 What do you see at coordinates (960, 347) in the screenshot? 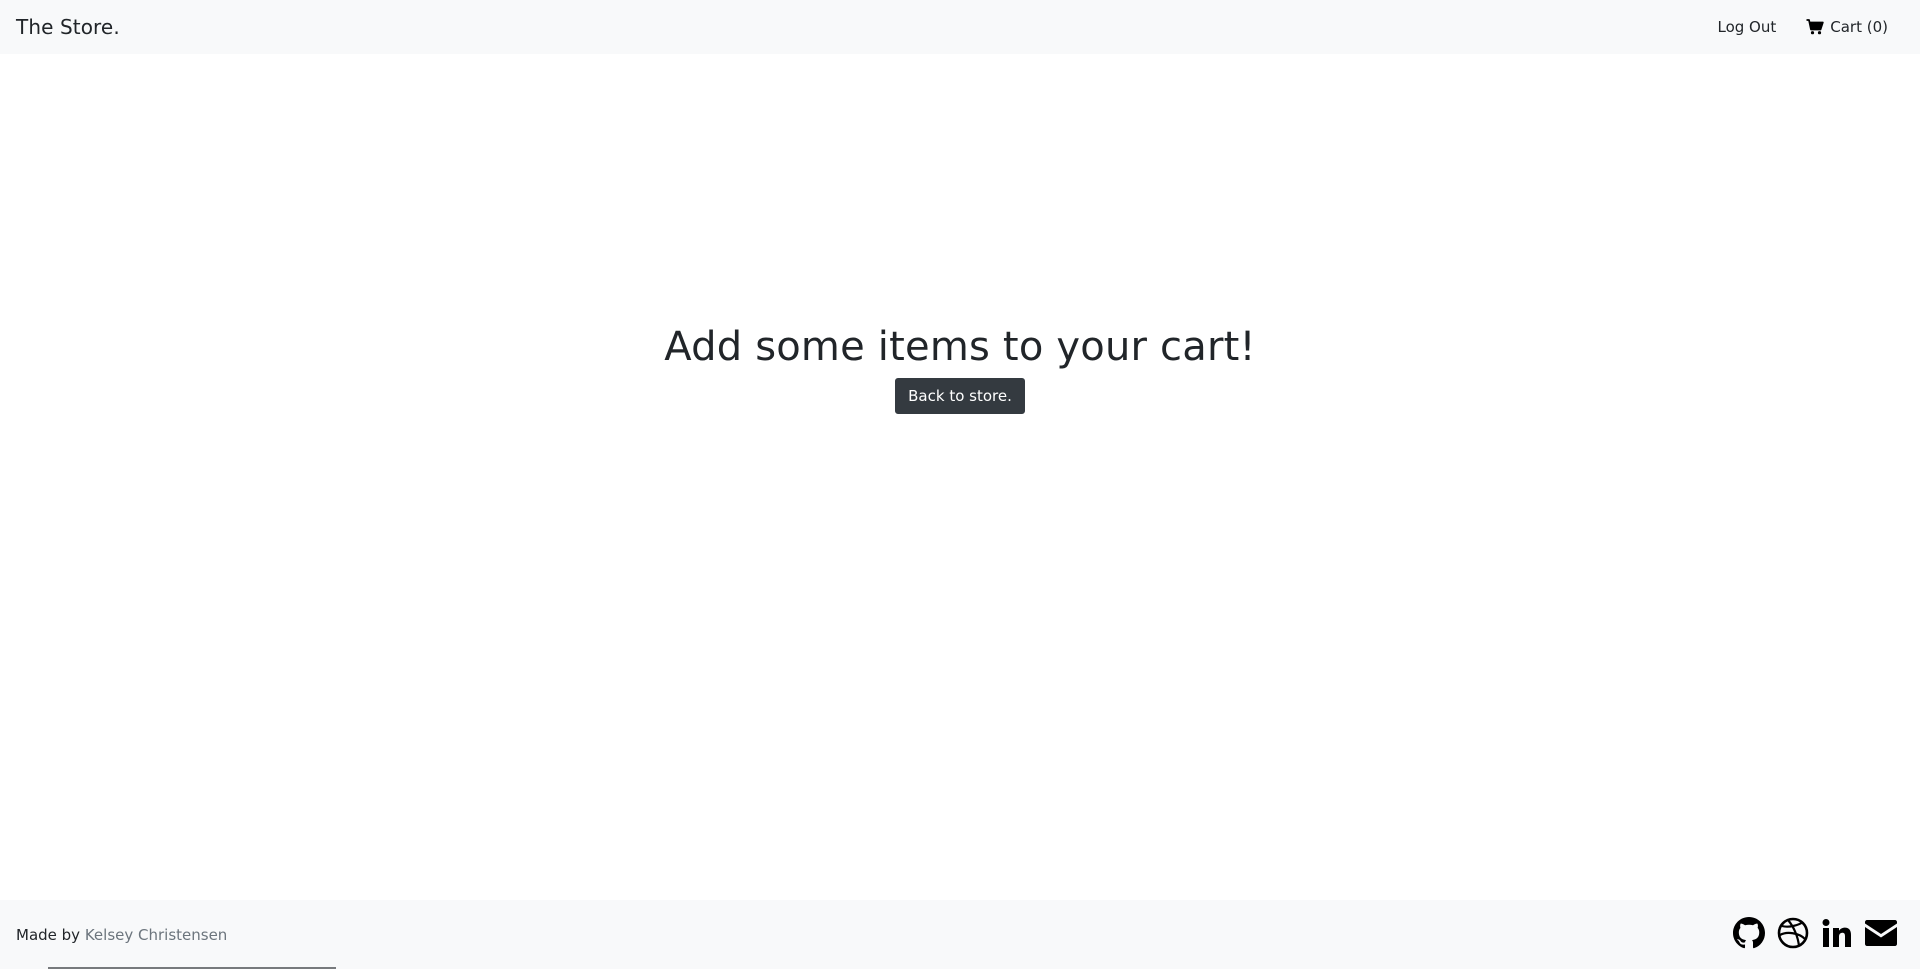
I see `empty-cart-heading: Add some items to your cart!` at bounding box center [960, 347].